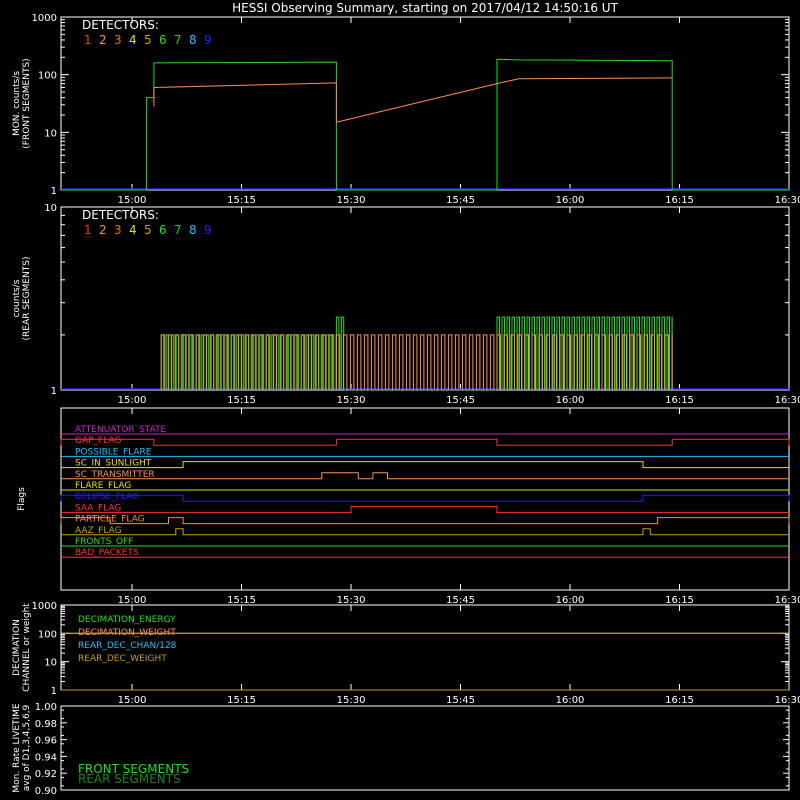 This screenshot has width=800, height=800. What do you see at coordinates (127, 633) in the screenshot?
I see `decimation-legend-label: DECIMATION_WEIGHT` at bounding box center [127, 633].